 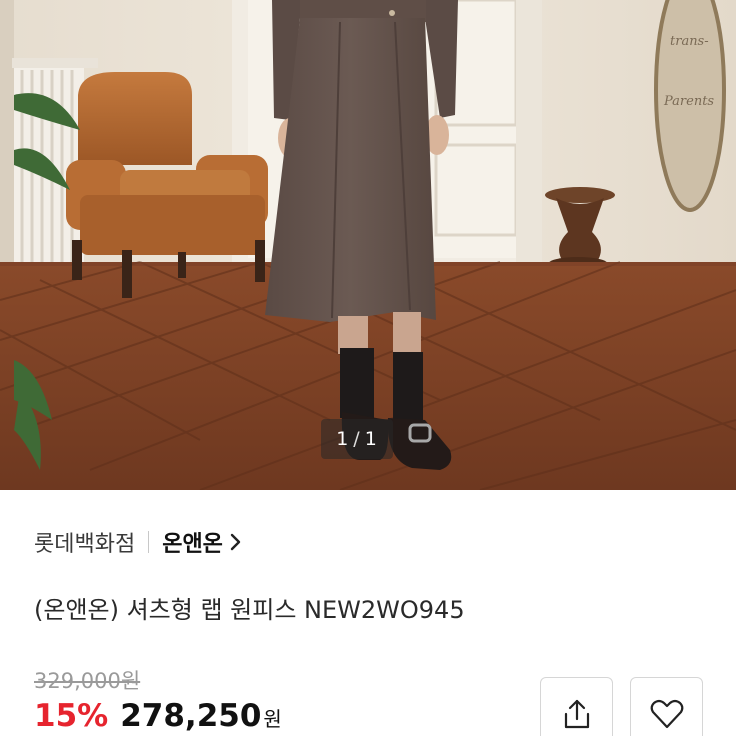 What do you see at coordinates (149, 542) in the screenshot?
I see `store-brand-divider` at bounding box center [149, 542].